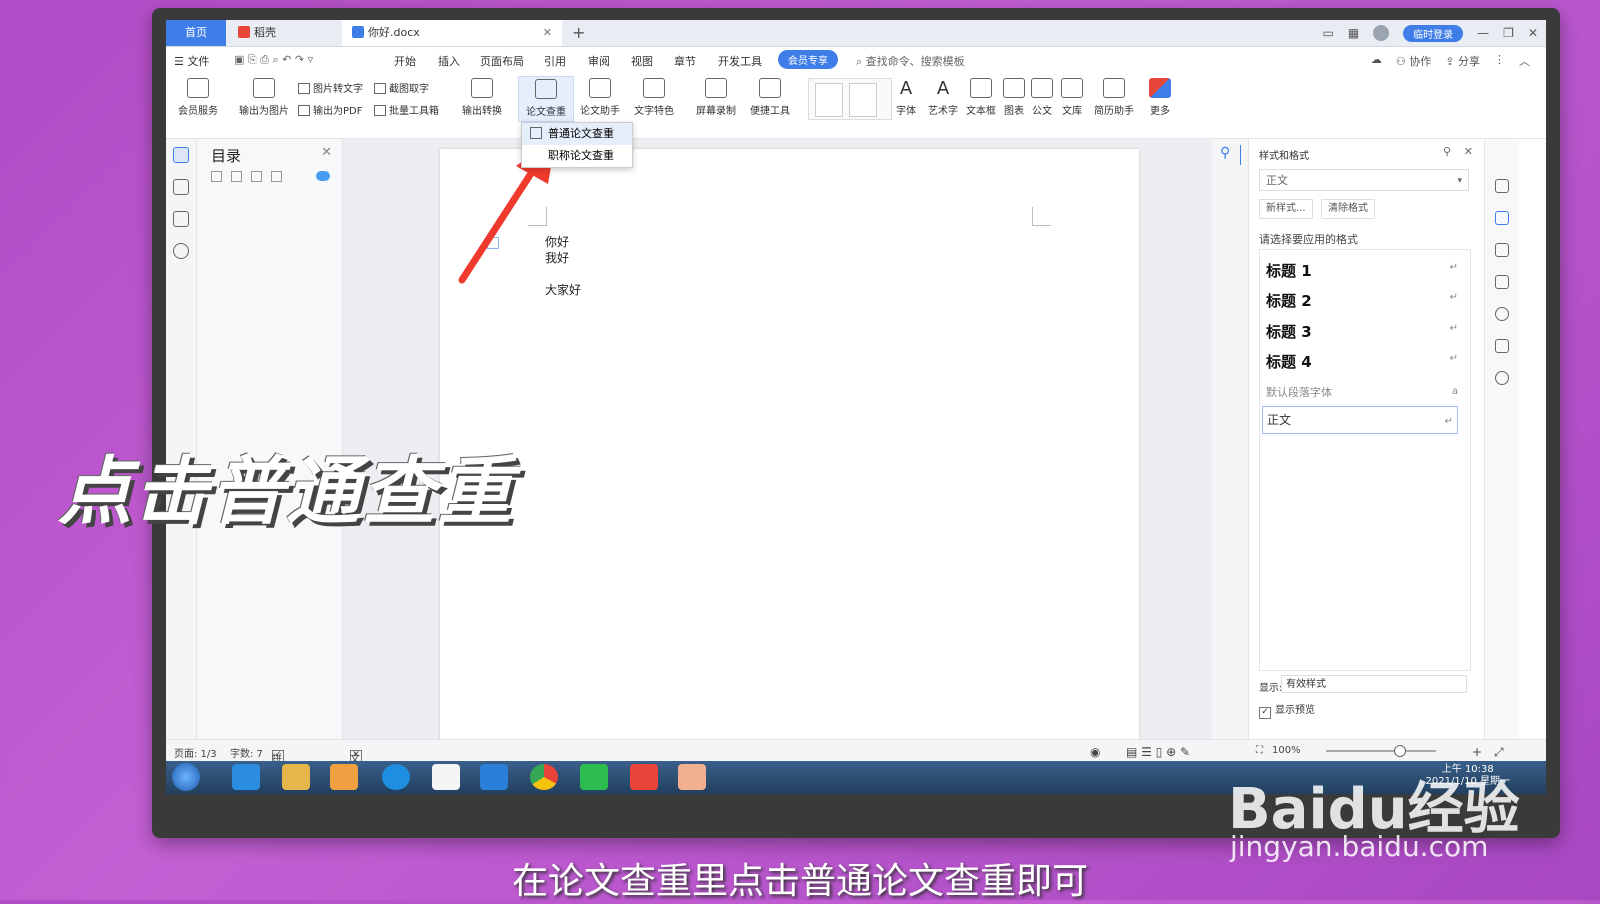 Image resolution: width=1600 pixels, height=904 pixels. I want to click on normal-paper-check-label: 普通论文查重, so click(581, 133).